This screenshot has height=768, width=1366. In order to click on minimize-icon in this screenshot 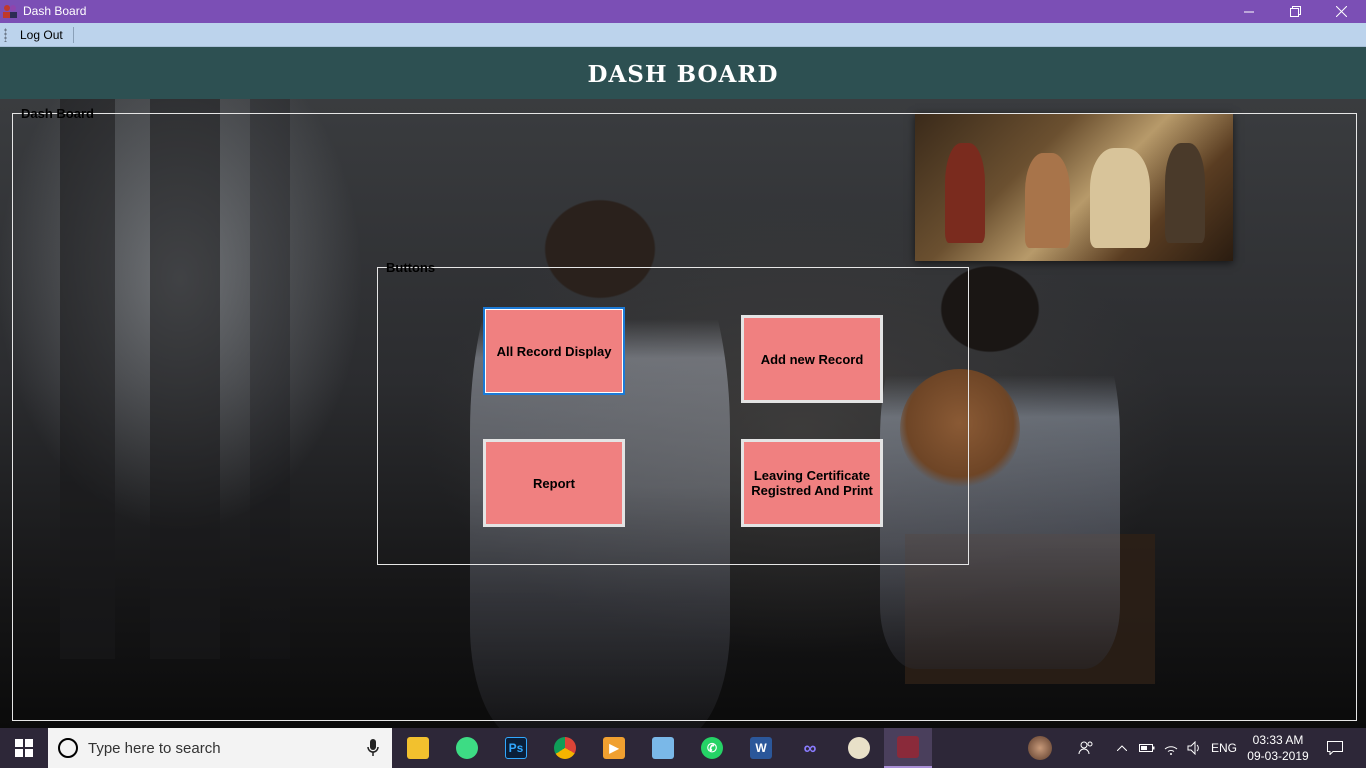, I will do `click(1249, 11)`.